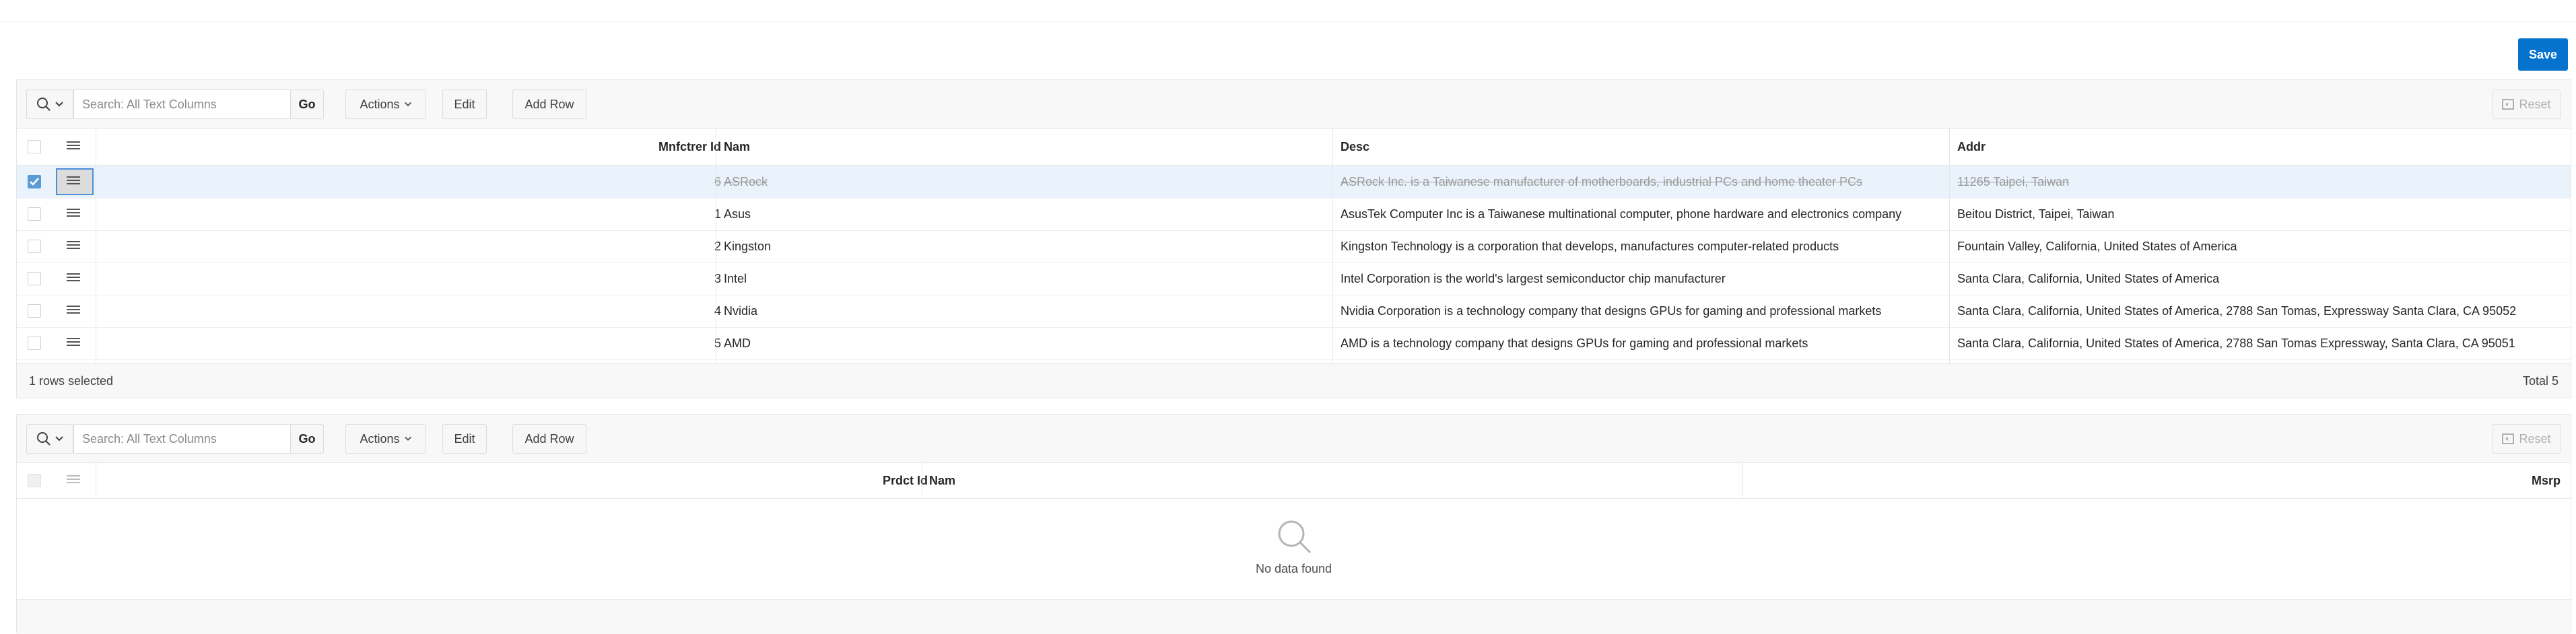 Image resolution: width=2576 pixels, height=634 pixels. I want to click on column-header-mnfctrer-id: Mnfctrer Id, so click(409, 147).